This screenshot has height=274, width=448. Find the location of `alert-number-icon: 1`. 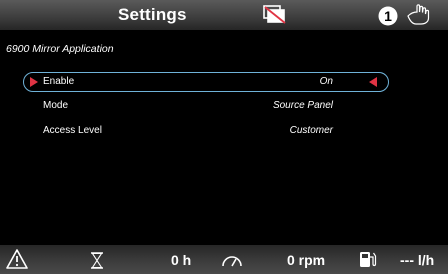

alert-number-icon: 1 is located at coordinates (388, 16).